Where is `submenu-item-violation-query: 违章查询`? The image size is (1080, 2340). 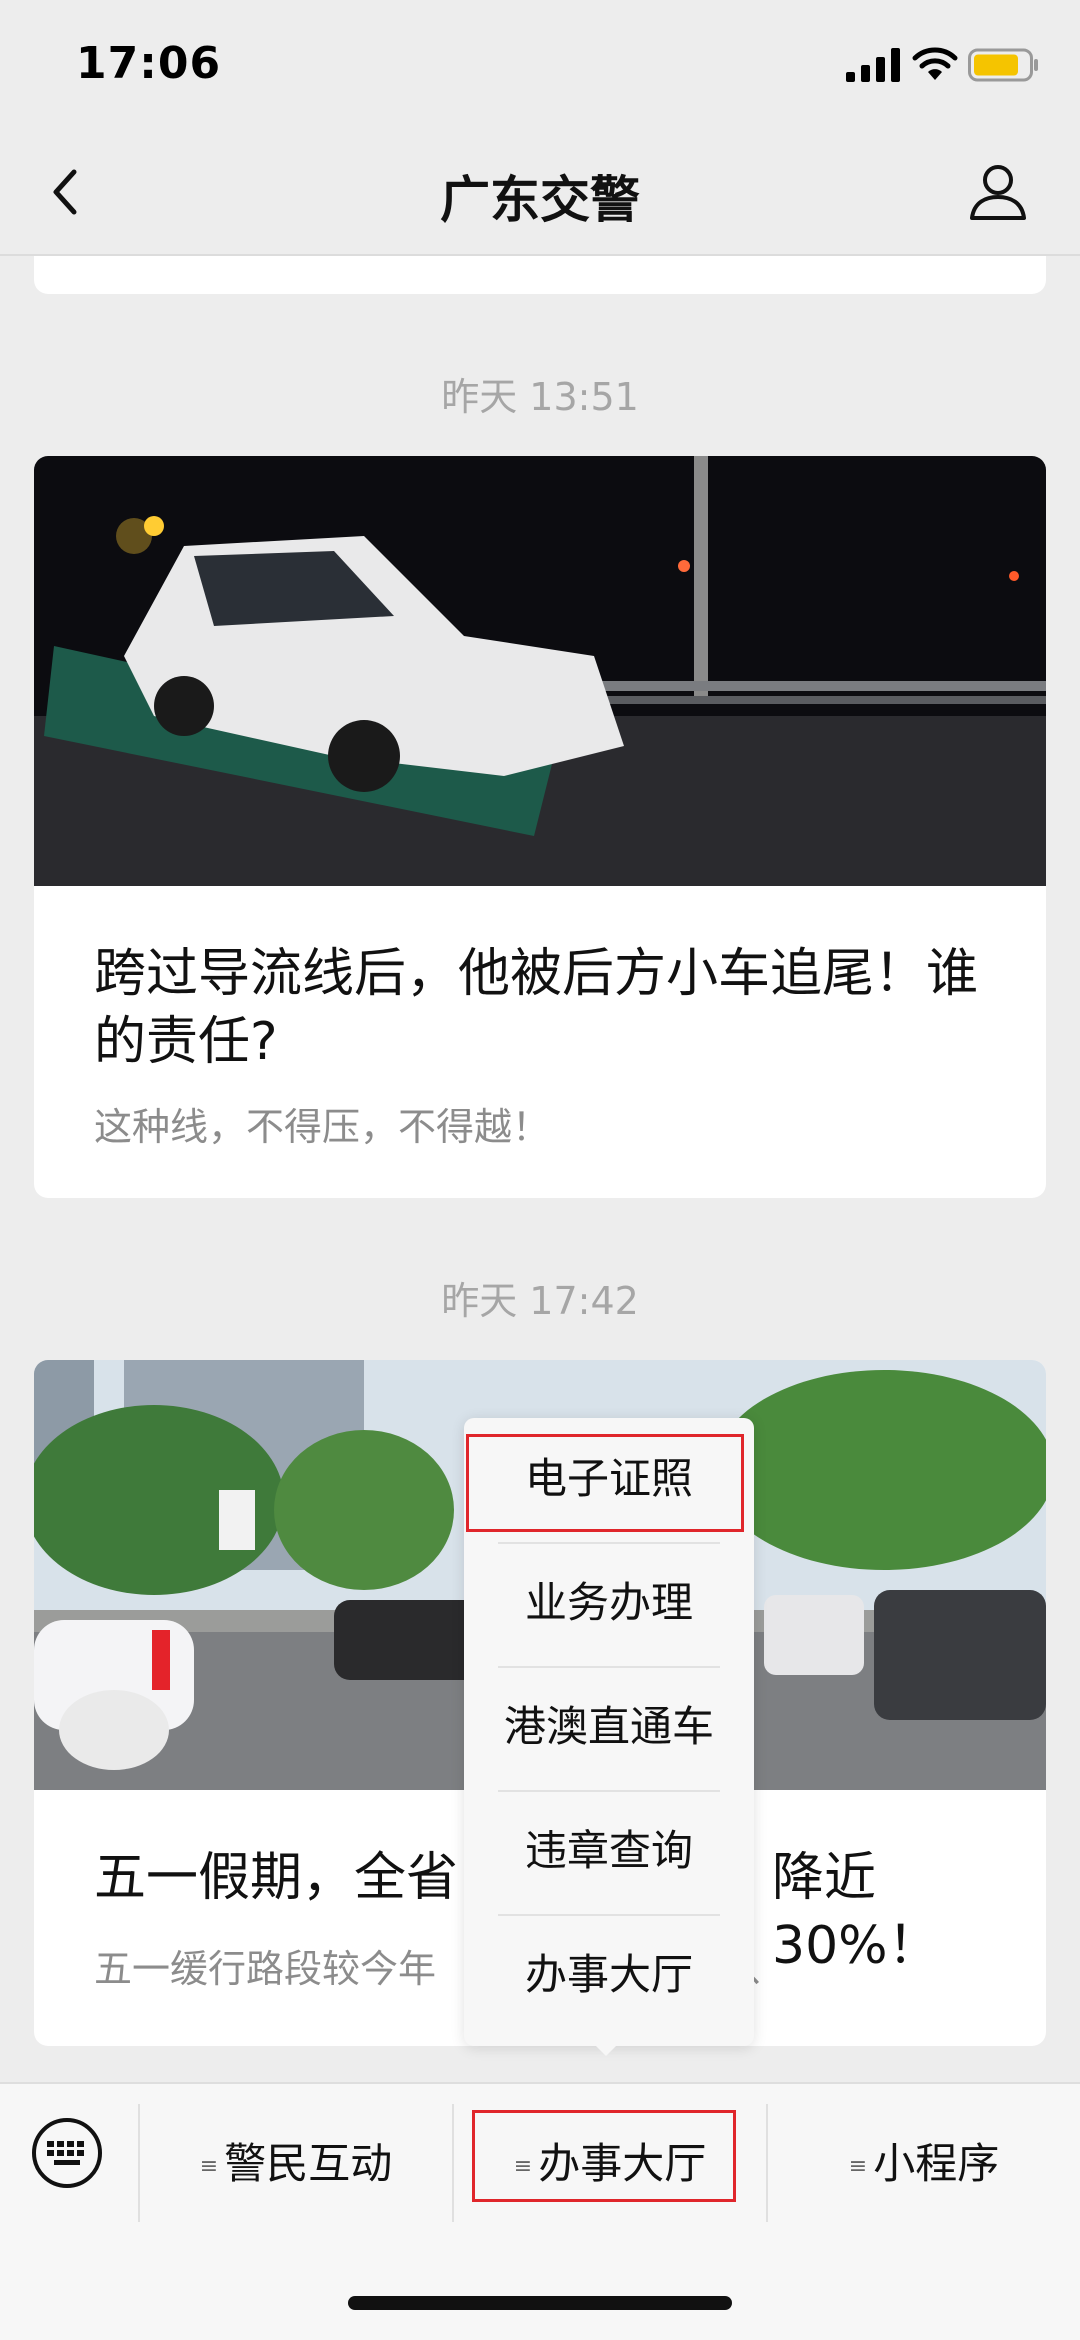 submenu-item-violation-query: 违章查询 is located at coordinates (609, 1851).